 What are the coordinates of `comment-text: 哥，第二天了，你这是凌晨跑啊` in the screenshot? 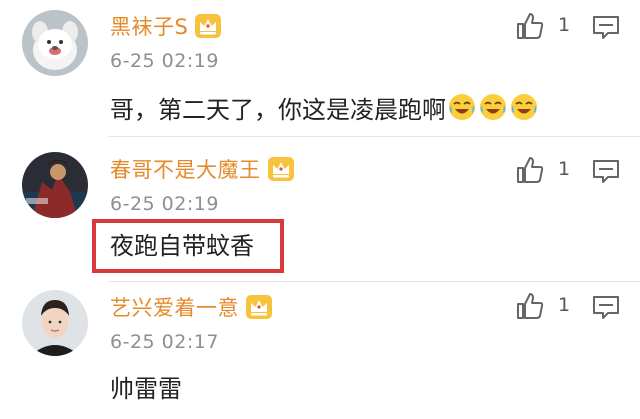 It's located at (324, 107).